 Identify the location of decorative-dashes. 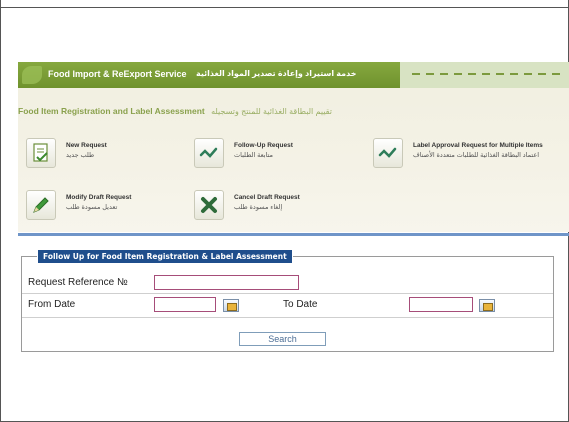
(484, 75).